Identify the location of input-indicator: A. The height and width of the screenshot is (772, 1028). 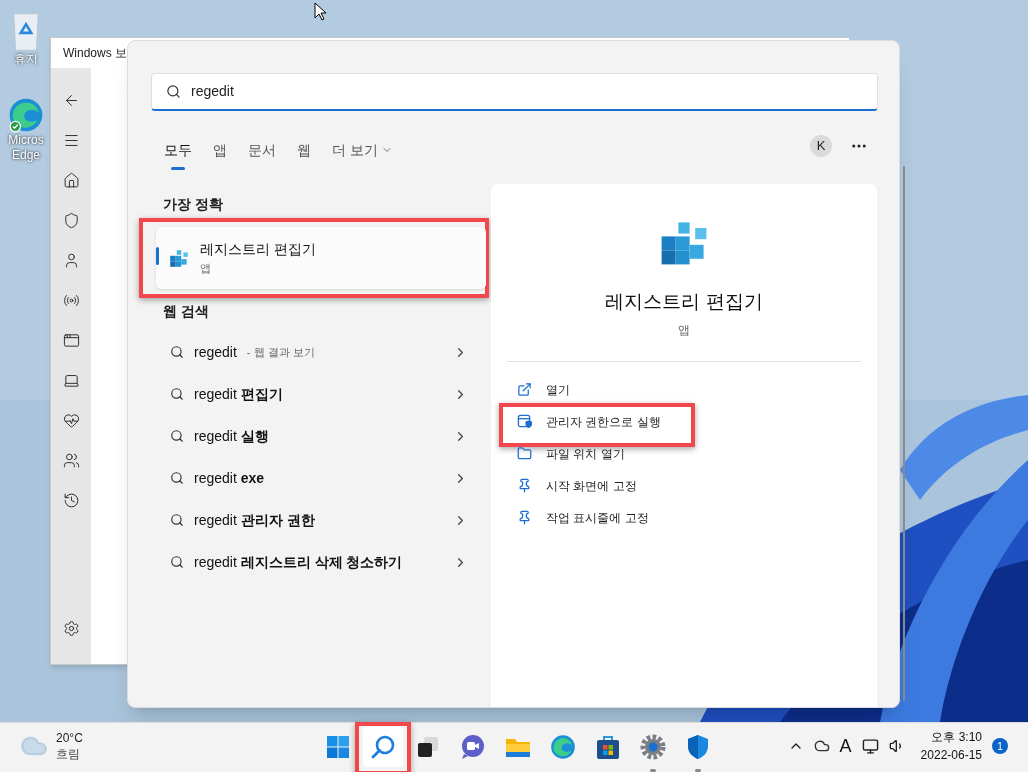
(845, 746).